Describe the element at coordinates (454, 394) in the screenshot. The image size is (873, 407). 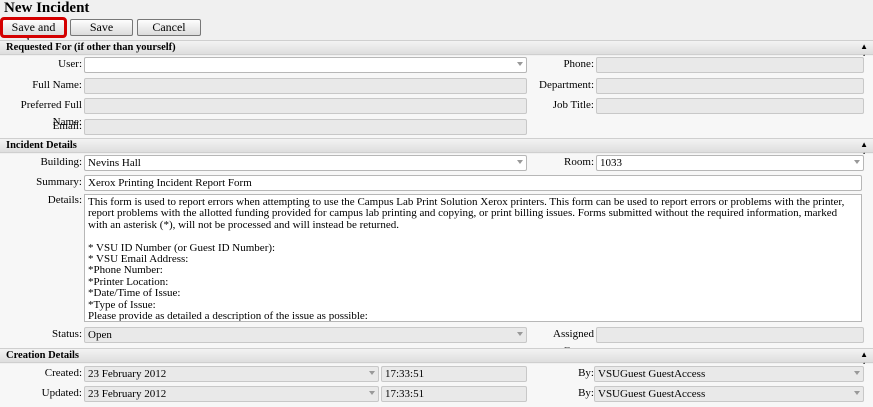
I see `updated-time-field: 17:33:51` at that location.